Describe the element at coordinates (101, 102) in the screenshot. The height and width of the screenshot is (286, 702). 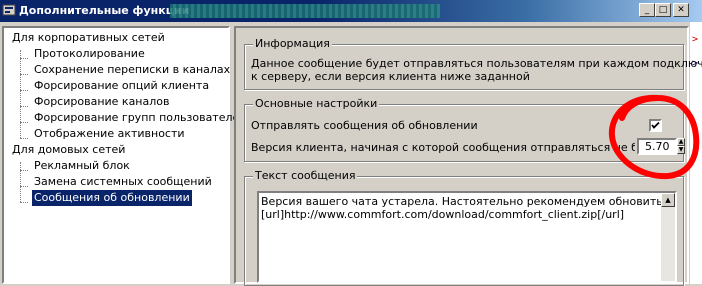
I see `tree-item-force-channels: Форсирование каналов` at that location.